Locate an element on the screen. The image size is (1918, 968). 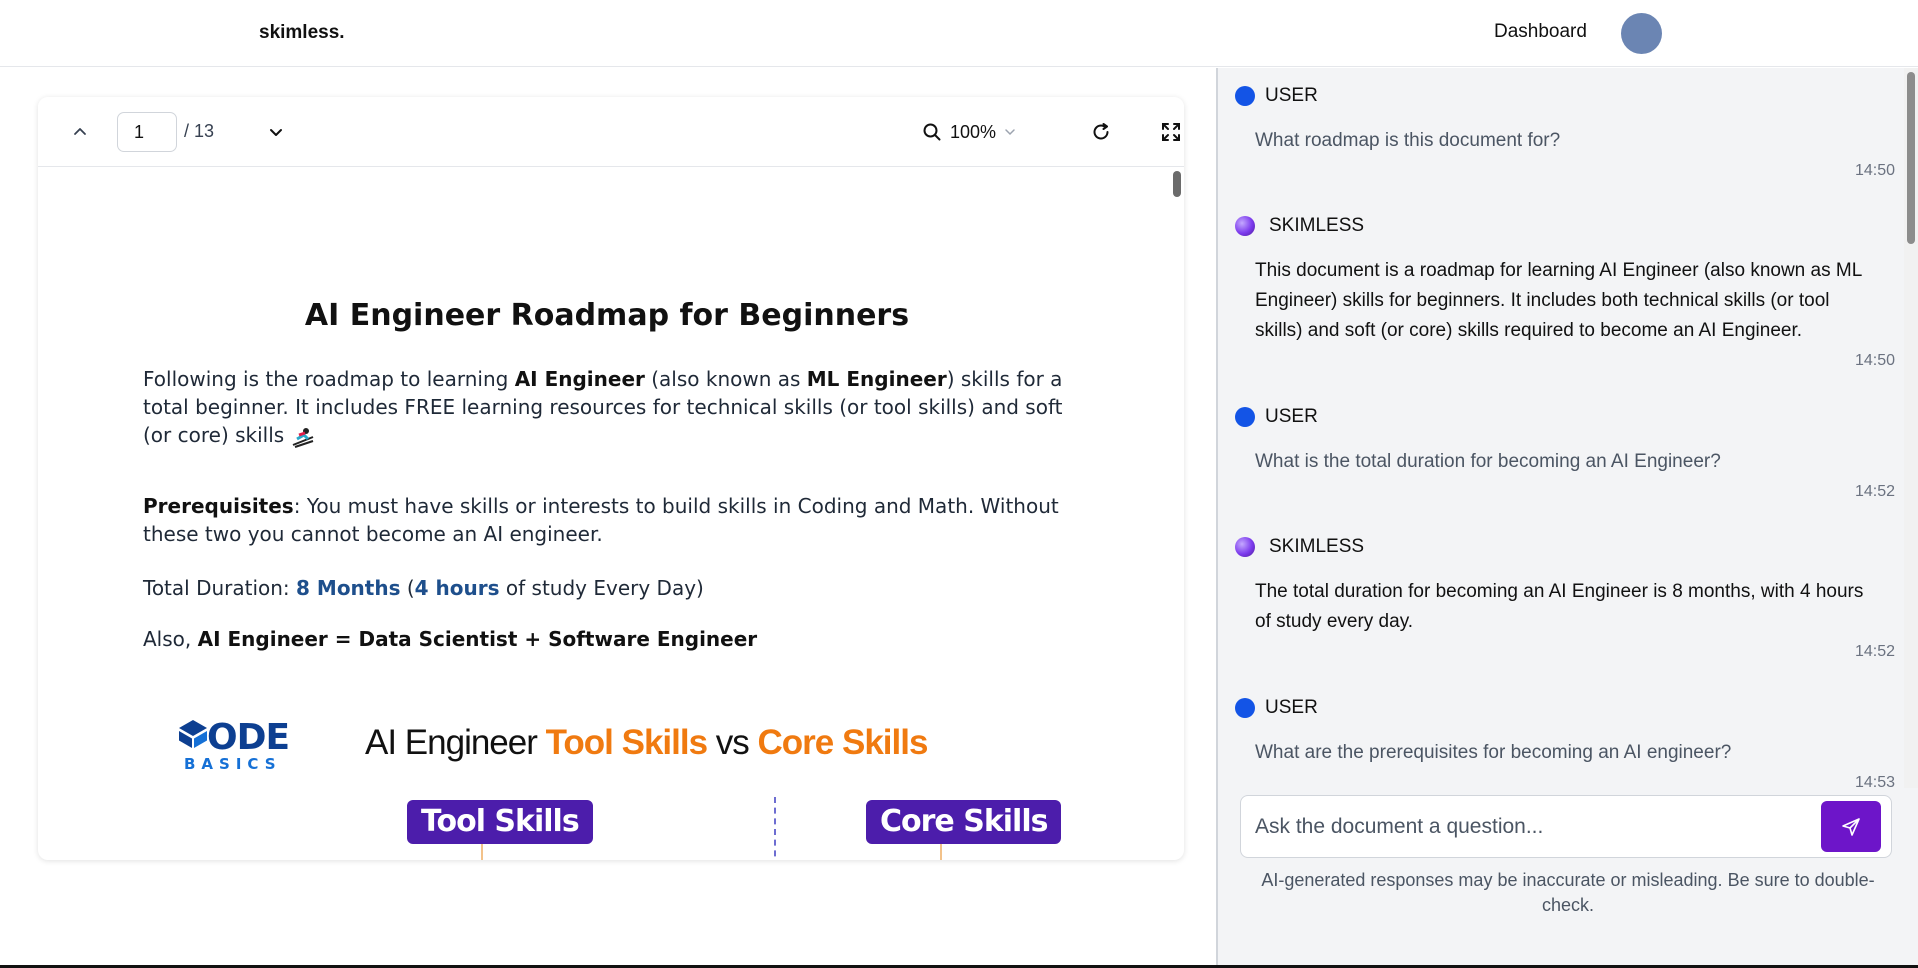
codebasics-mark-icon is located at coordinates (193, 734).